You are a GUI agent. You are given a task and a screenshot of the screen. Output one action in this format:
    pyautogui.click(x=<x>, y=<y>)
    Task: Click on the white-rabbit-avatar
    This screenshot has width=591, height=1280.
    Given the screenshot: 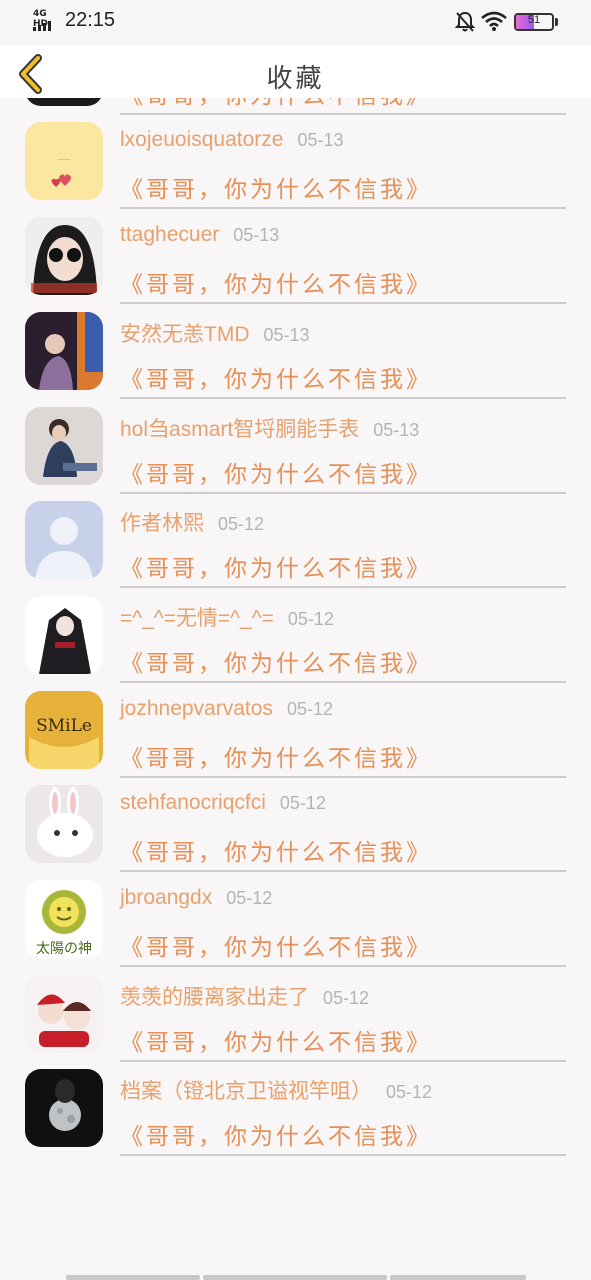 What is the action you would take?
    pyautogui.click(x=64, y=824)
    